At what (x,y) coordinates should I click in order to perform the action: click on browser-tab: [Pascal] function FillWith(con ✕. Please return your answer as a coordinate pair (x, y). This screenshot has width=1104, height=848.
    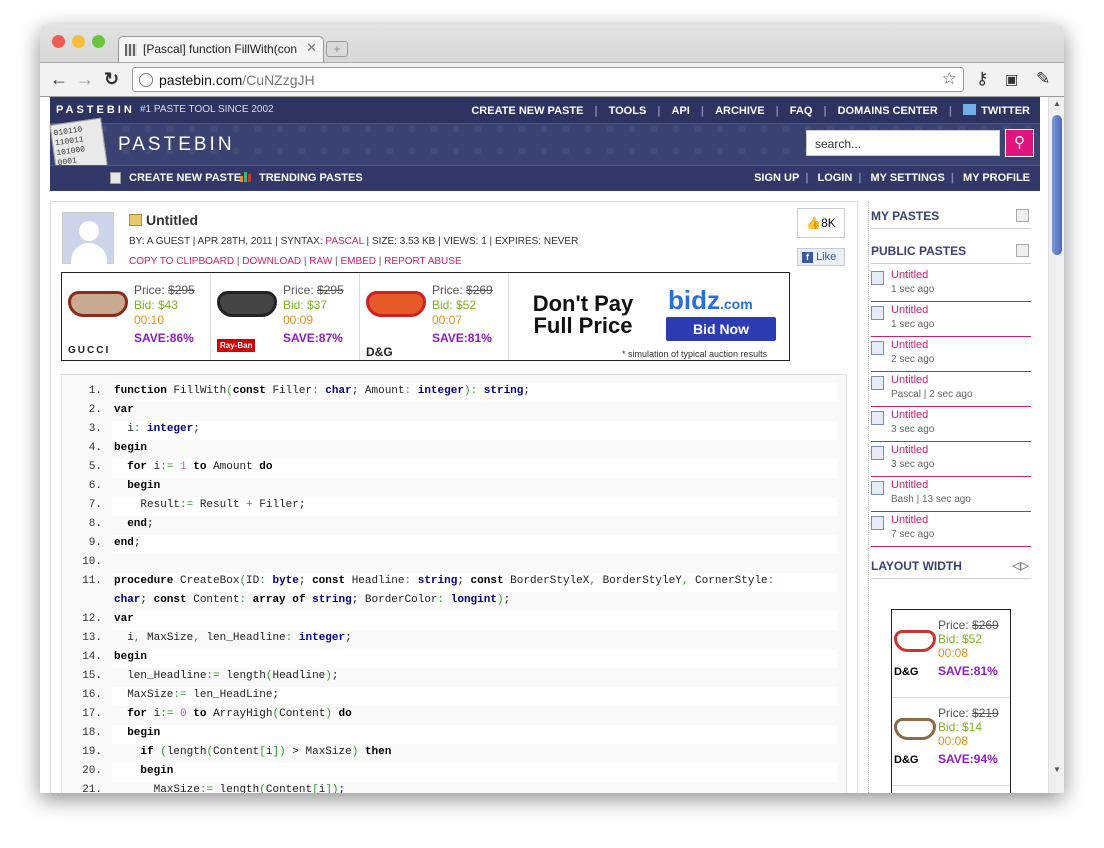
    Looking at the image, I should click on (221, 49).